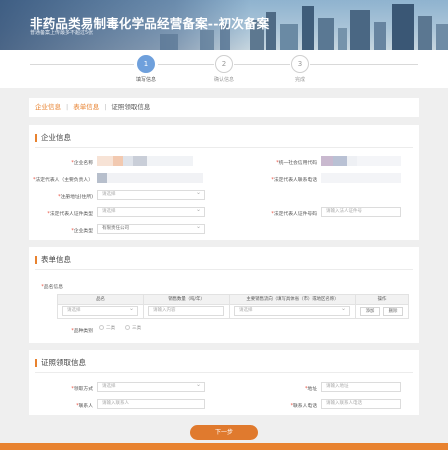 The width and height of the screenshot is (448, 450). Describe the element at coordinates (300, 64) in the screenshot. I see `step-3-number: 3` at that location.